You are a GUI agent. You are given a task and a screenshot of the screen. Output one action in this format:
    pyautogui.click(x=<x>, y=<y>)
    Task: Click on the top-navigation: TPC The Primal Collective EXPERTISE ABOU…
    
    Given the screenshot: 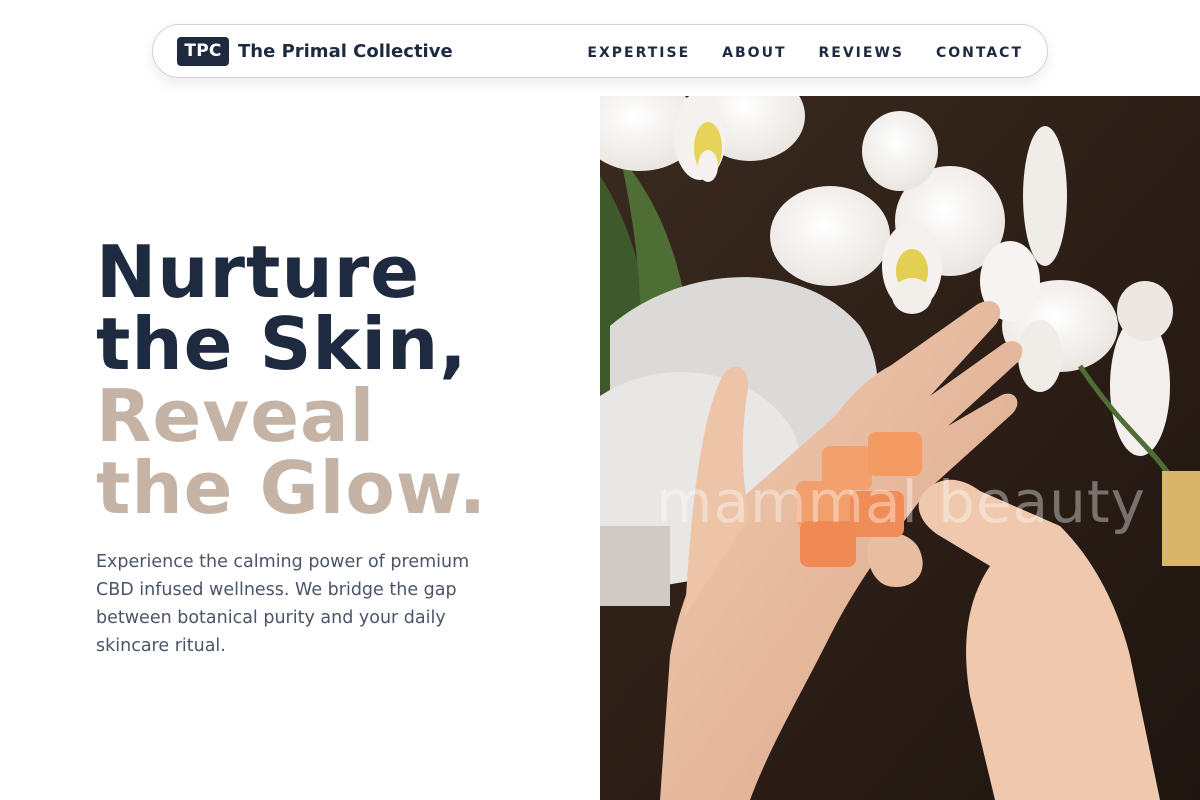 What is the action you would take?
    pyautogui.click(x=600, y=51)
    